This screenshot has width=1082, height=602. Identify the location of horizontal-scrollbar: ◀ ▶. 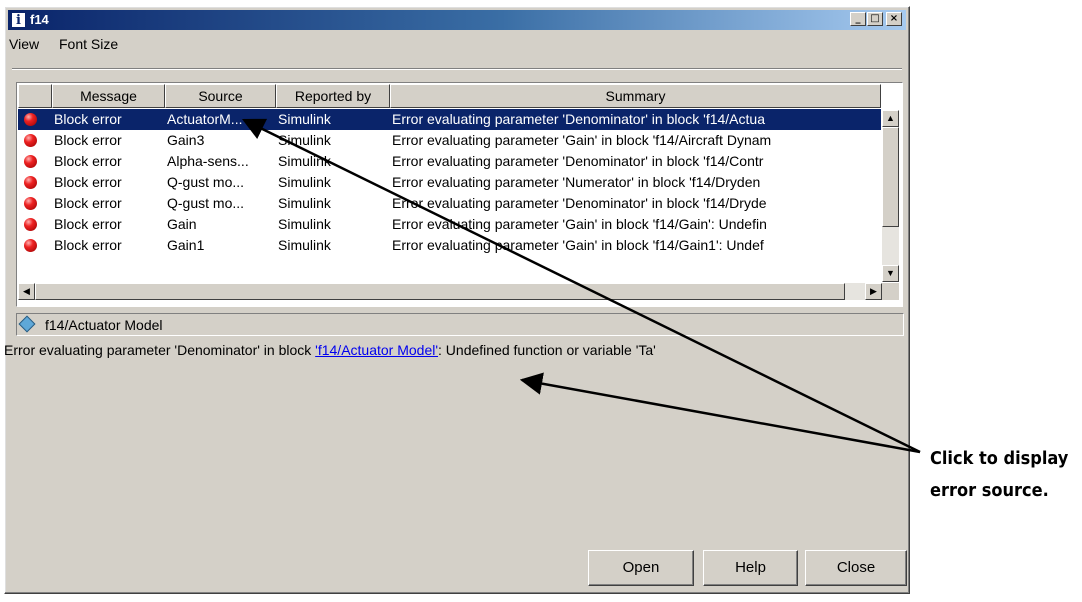
(450, 291).